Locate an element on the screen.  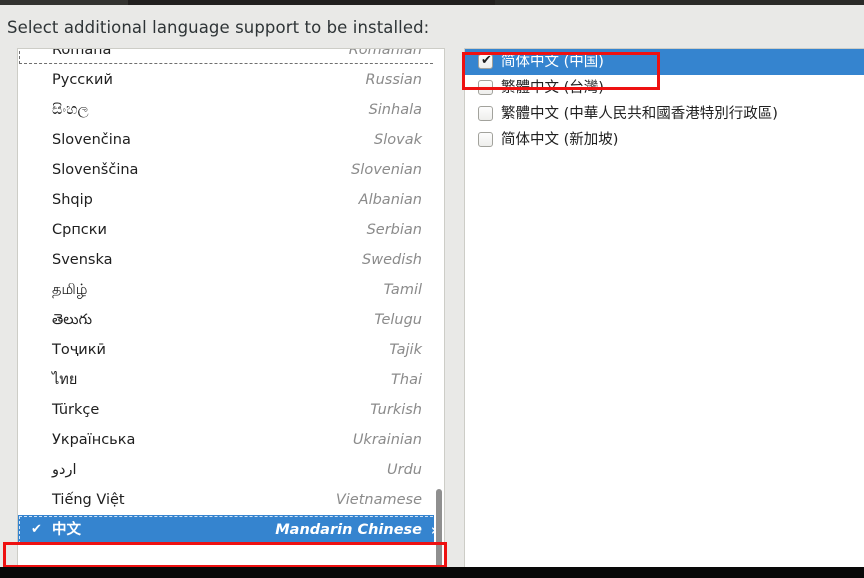
language-english-name: Serbian is located at coordinates (394, 230).